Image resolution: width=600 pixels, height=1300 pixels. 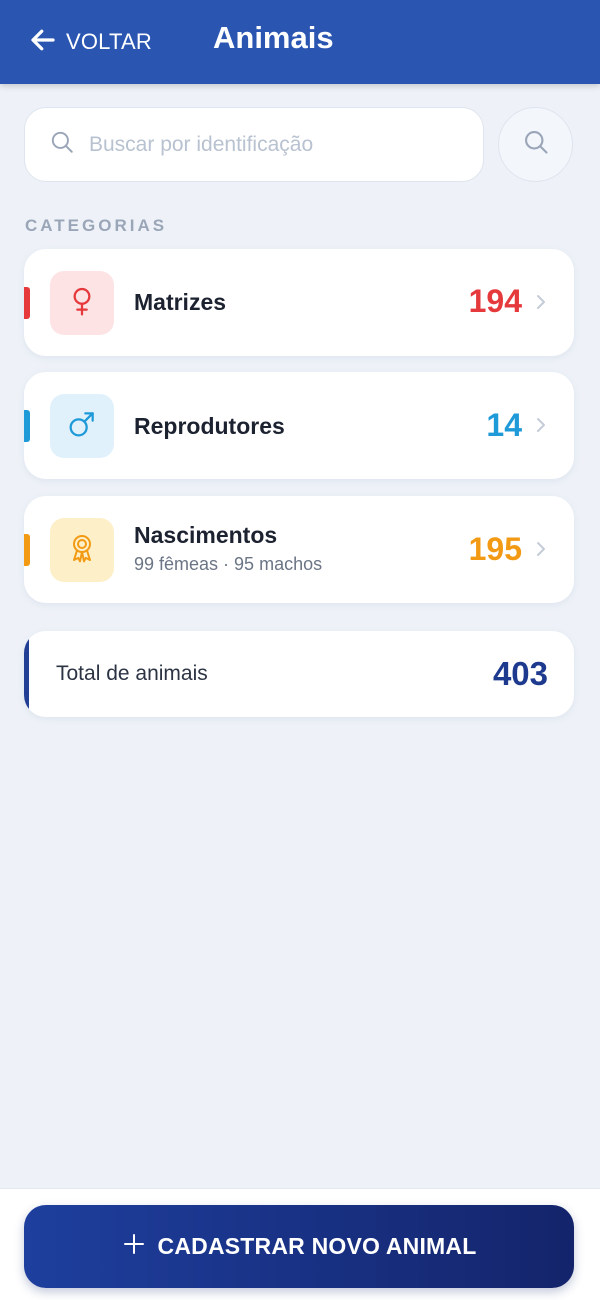 What do you see at coordinates (206, 535) in the screenshot?
I see `category-label: Nascimentos` at bounding box center [206, 535].